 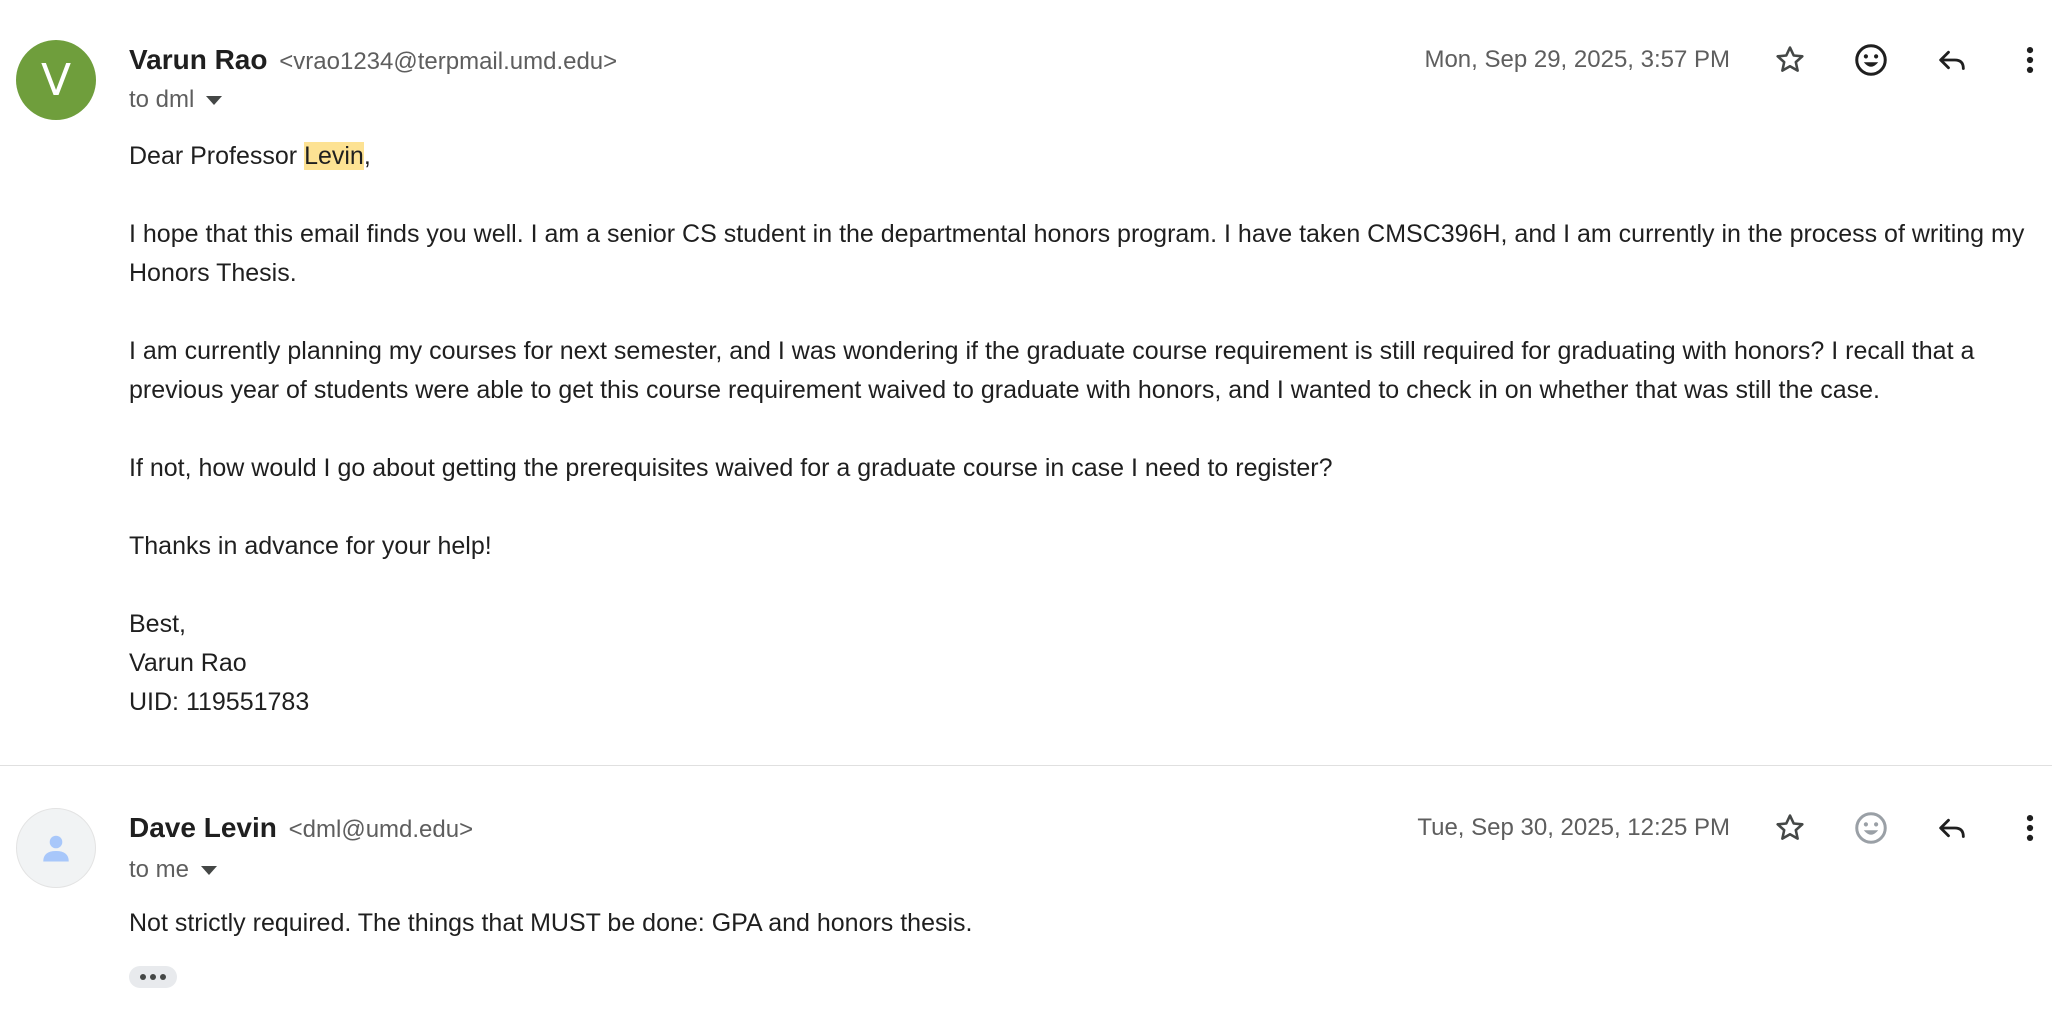 What do you see at coordinates (162, 99) in the screenshot?
I see `recipients-label: to dml` at bounding box center [162, 99].